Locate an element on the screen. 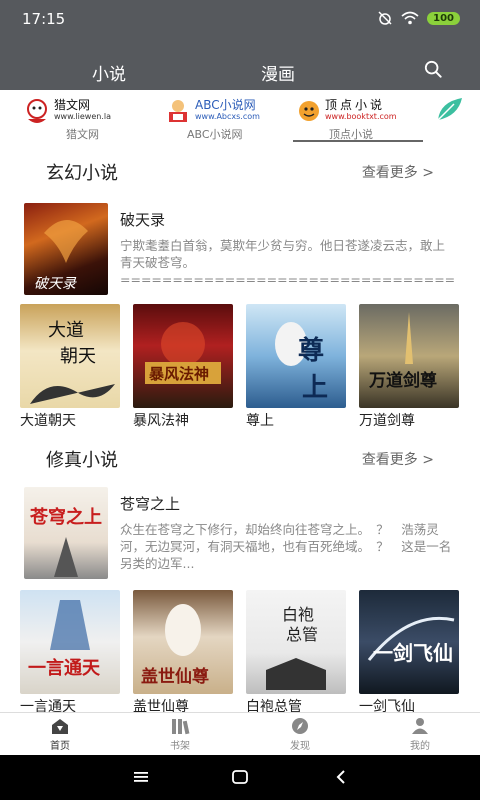  wifi-icon is located at coordinates (410, 18).